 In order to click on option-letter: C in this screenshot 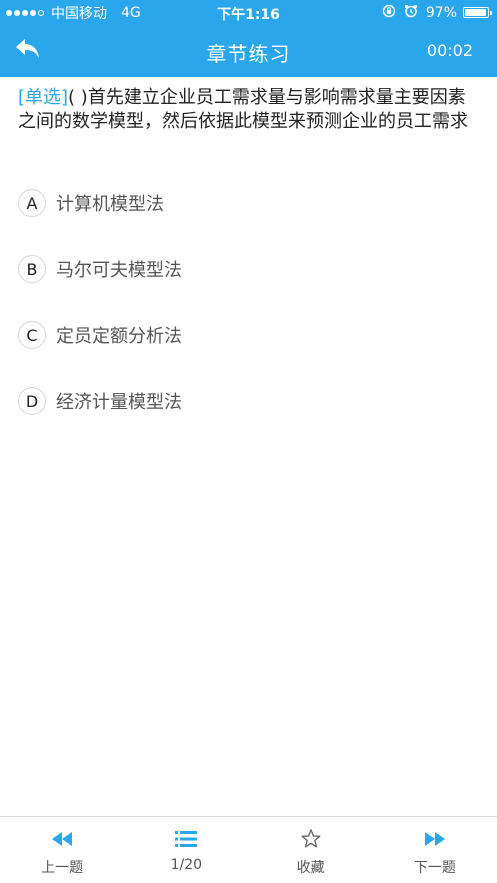, I will do `click(32, 335)`.